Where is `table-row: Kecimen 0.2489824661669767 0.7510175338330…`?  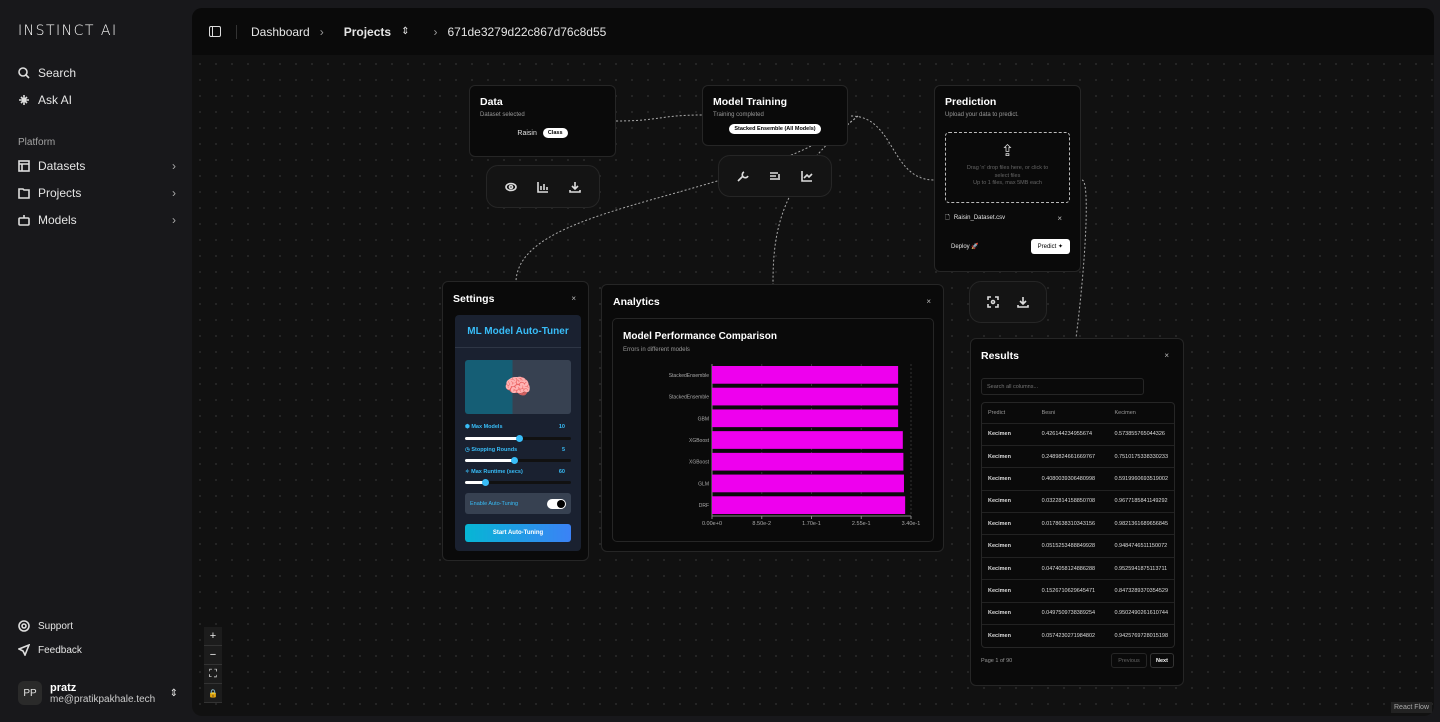
table-row: Kecimen 0.2489824661669767 0.7510175338330… is located at coordinates (1078, 456).